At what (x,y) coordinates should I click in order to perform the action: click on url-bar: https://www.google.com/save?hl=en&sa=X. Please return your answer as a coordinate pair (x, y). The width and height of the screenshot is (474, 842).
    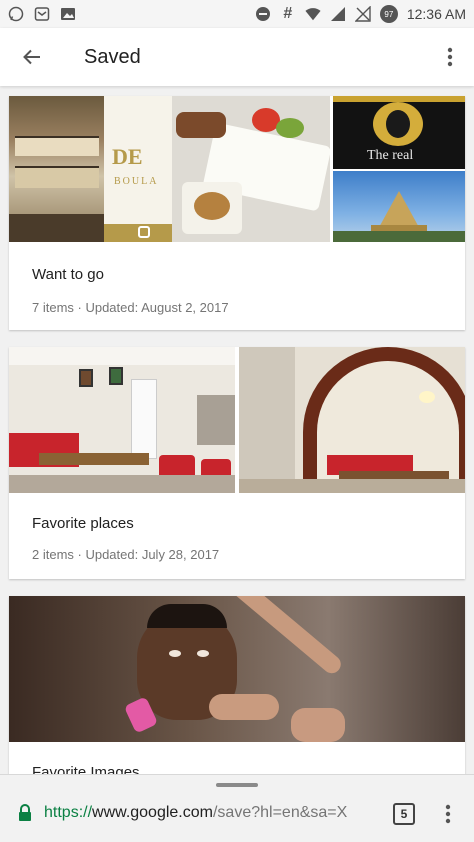
    Looking at the image, I should click on (192, 813).